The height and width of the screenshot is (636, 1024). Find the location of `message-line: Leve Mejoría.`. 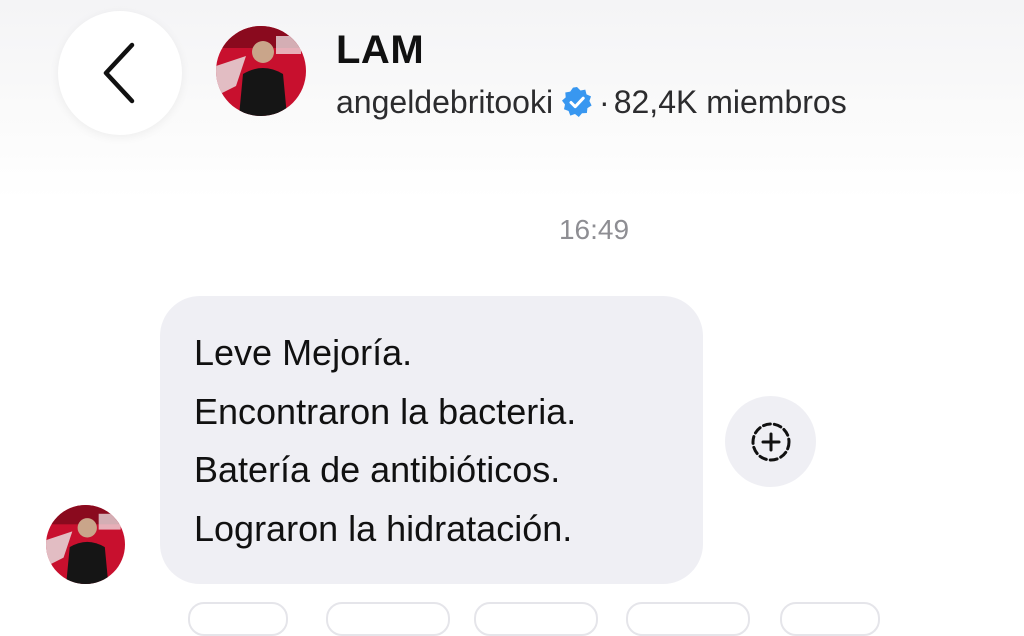

message-line: Leve Mejoría. is located at coordinates (303, 352).